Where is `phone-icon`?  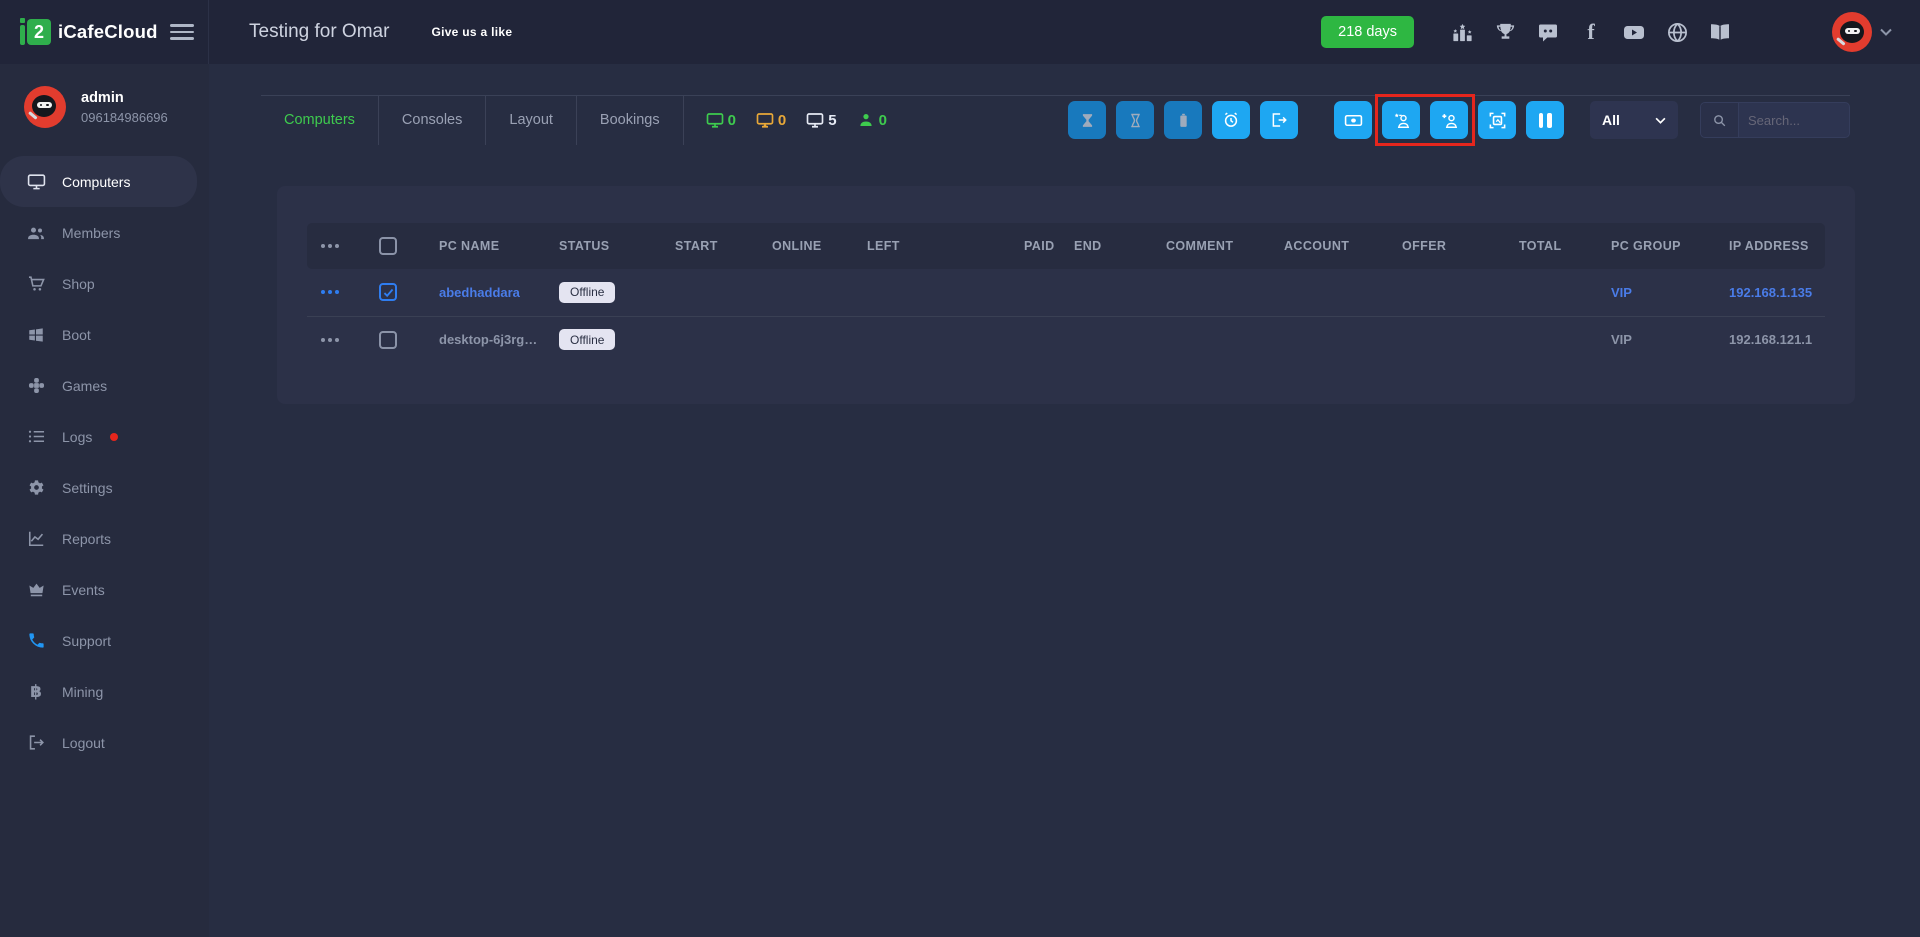
phone-icon is located at coordinates (36, 641).